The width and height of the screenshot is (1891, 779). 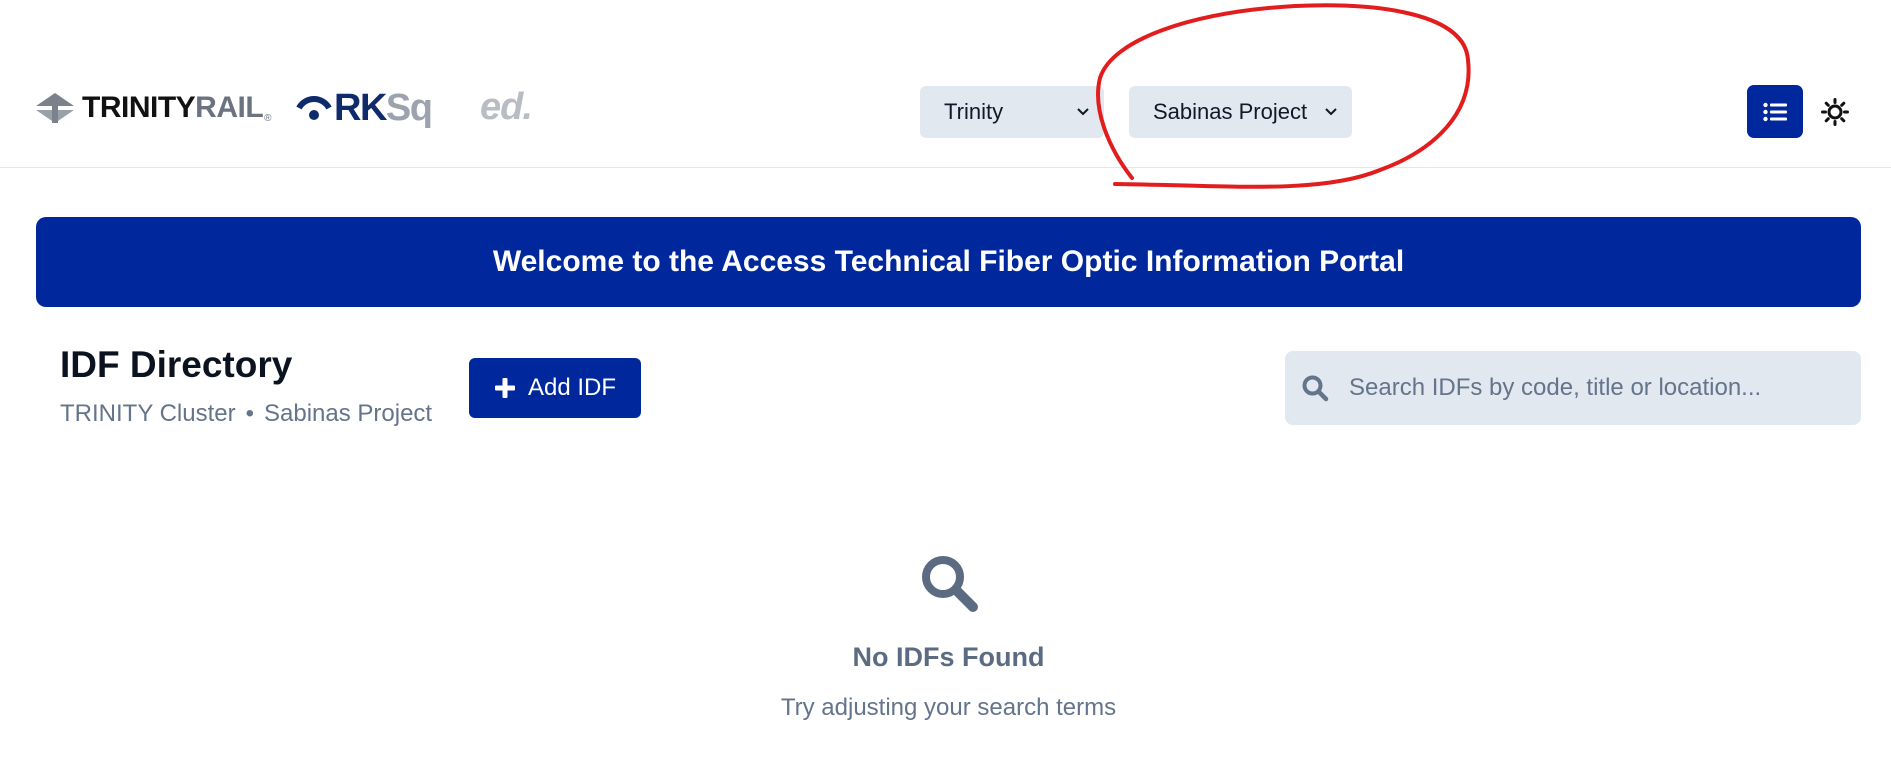 What do you see at coordinates (948, 657) in the screenshot?
I see `empty-state-title: No IDFs Found` at bounding box center [948, 657].